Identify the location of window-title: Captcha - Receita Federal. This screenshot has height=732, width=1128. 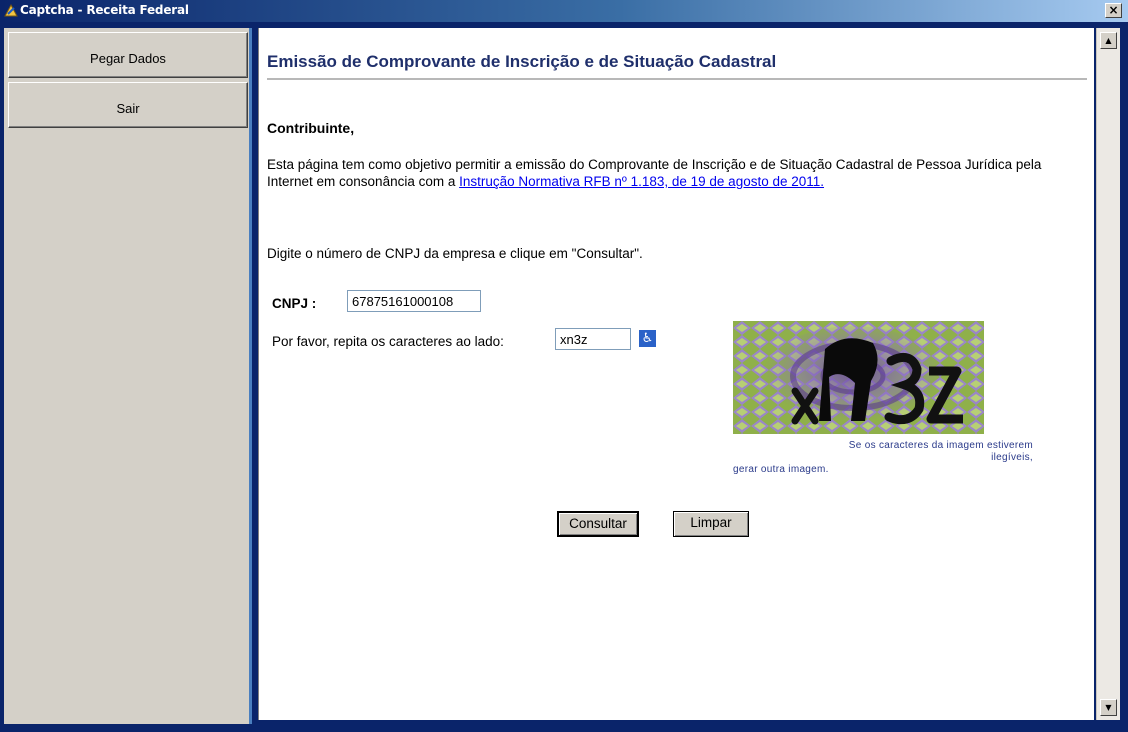
(104, 10).